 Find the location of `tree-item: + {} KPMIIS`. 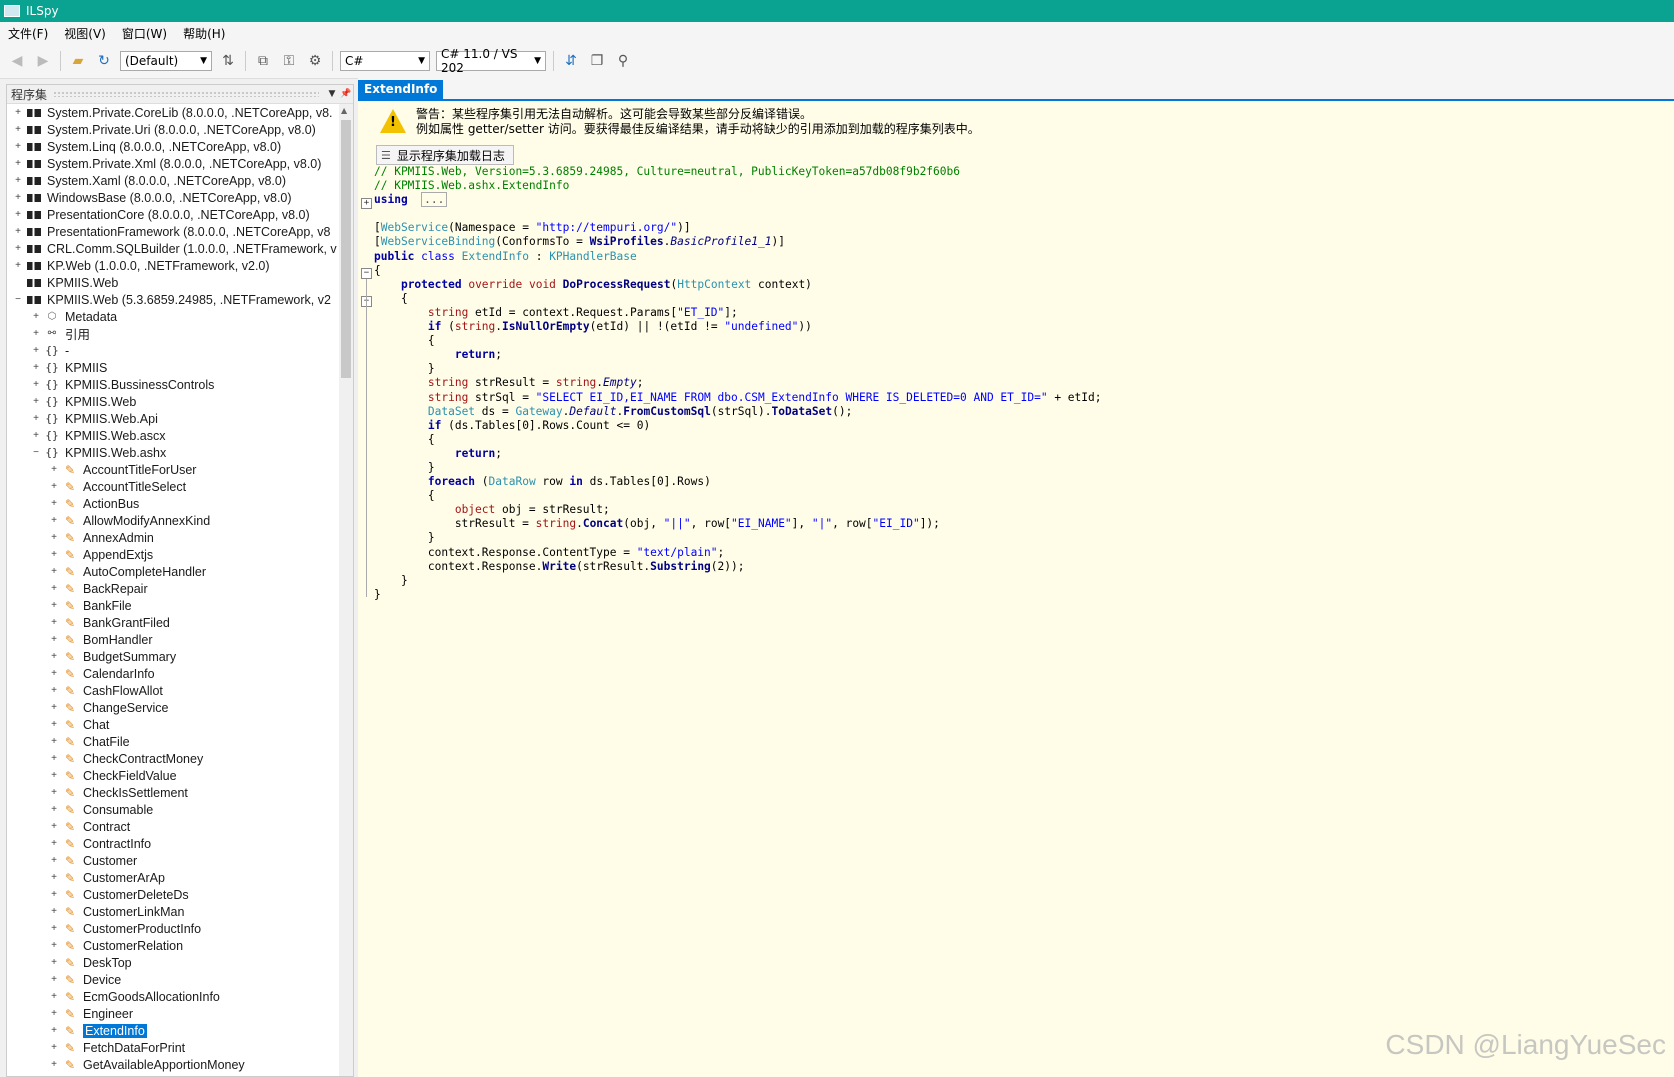

tree-item: + {} KPMIIS is located at coordinates (172, 367).